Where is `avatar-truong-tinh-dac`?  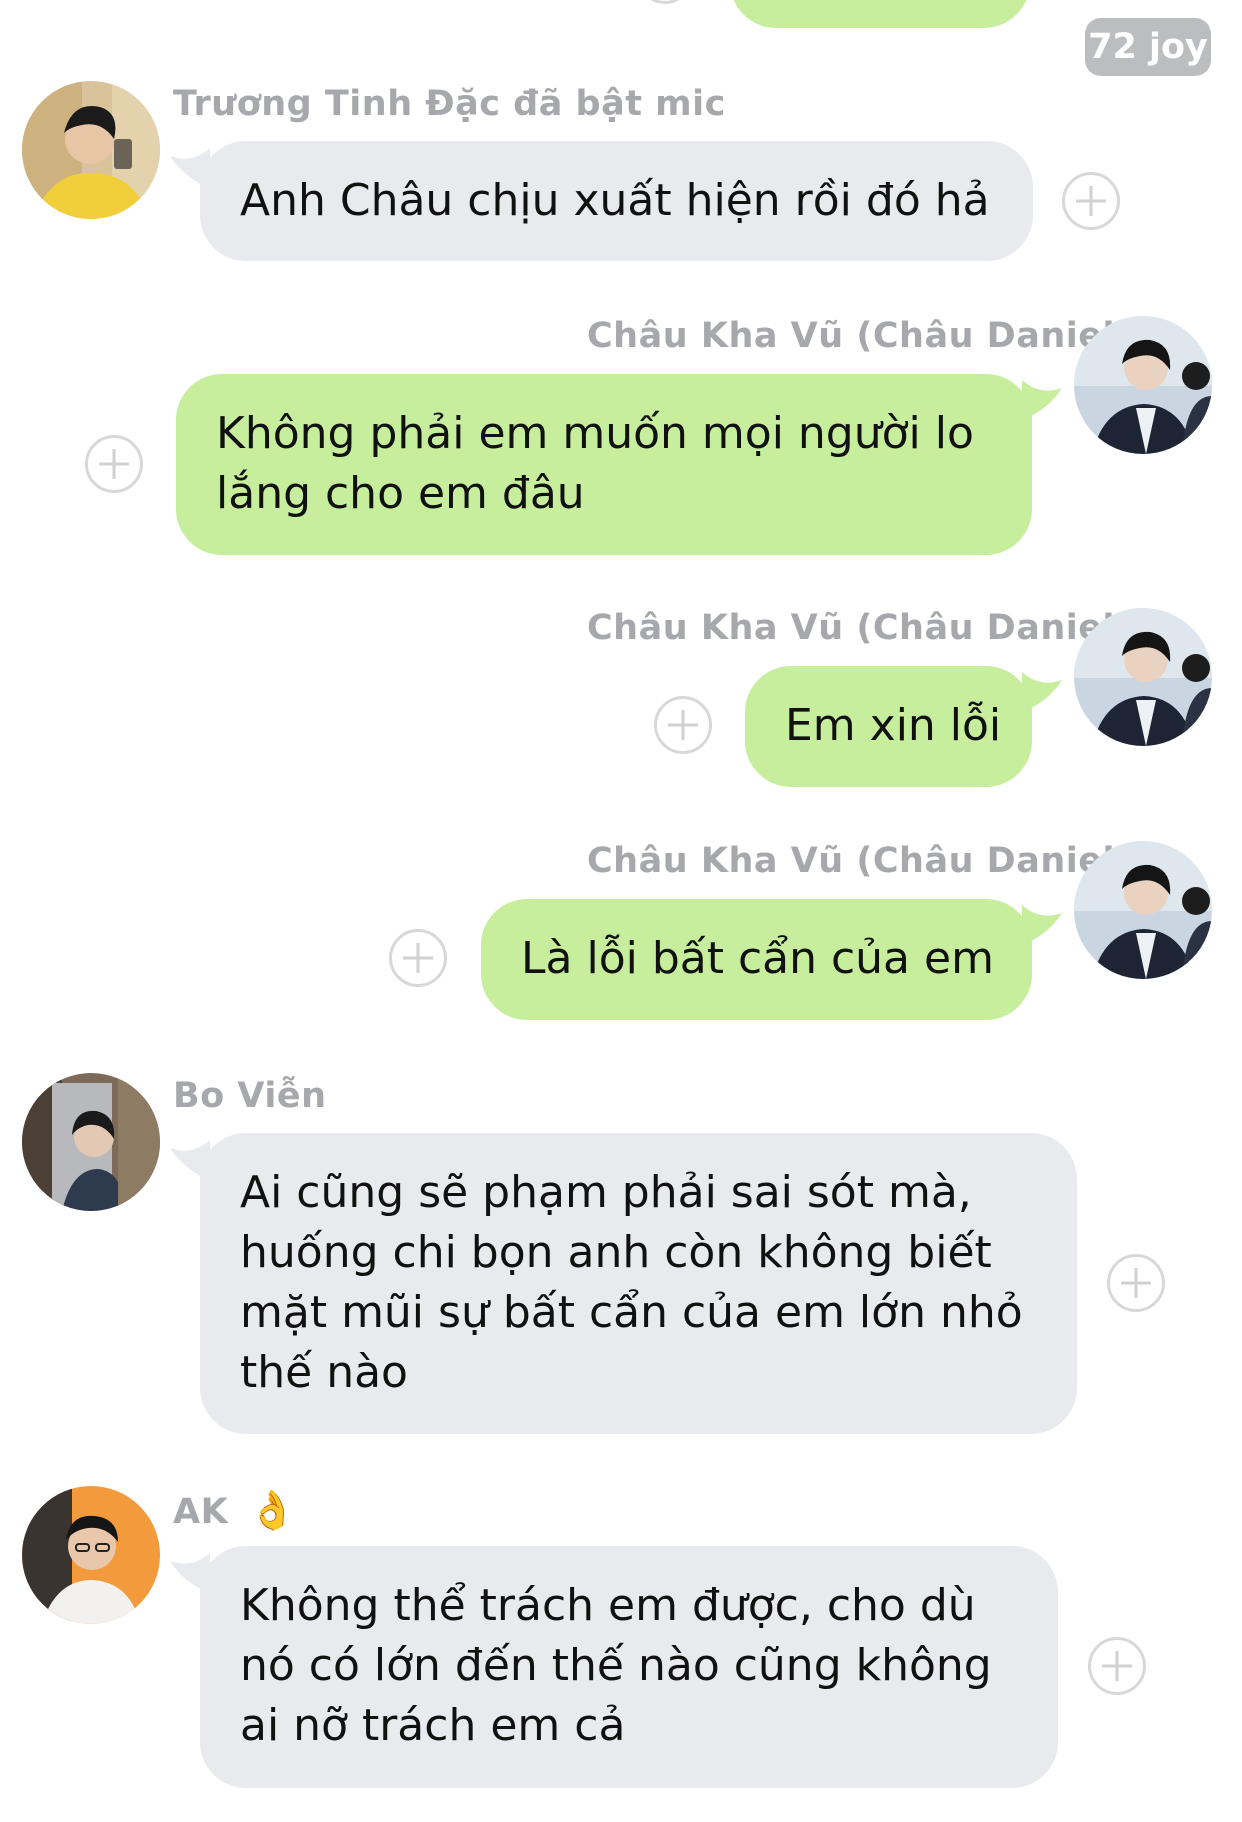
avatar-truong-tinh-dac is located at coordinates (91, 150).